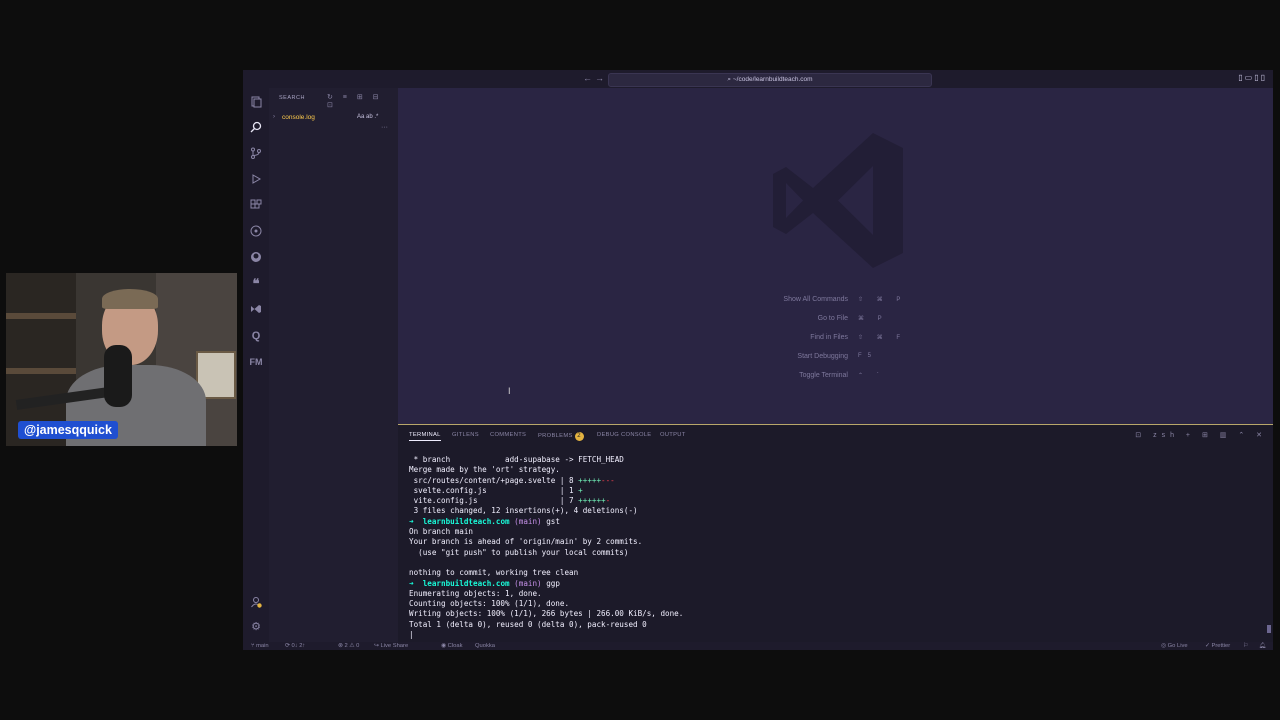  What do you see at coordinates (256, 310) in the screenshot?
I see `vscode-icon` at bounding box center [256, 310].